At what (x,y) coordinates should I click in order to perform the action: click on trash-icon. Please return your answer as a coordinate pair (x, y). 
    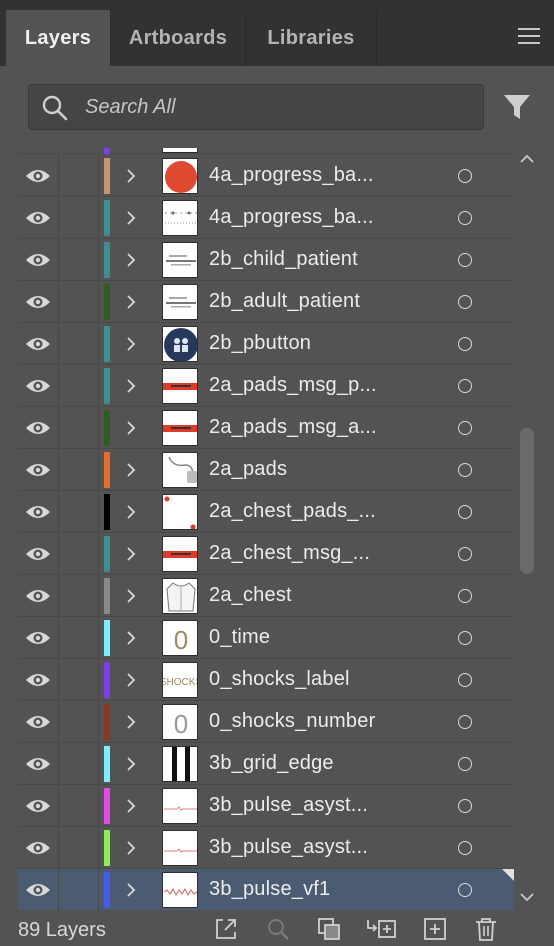
    Looking at the image, I should click on (486, 929).